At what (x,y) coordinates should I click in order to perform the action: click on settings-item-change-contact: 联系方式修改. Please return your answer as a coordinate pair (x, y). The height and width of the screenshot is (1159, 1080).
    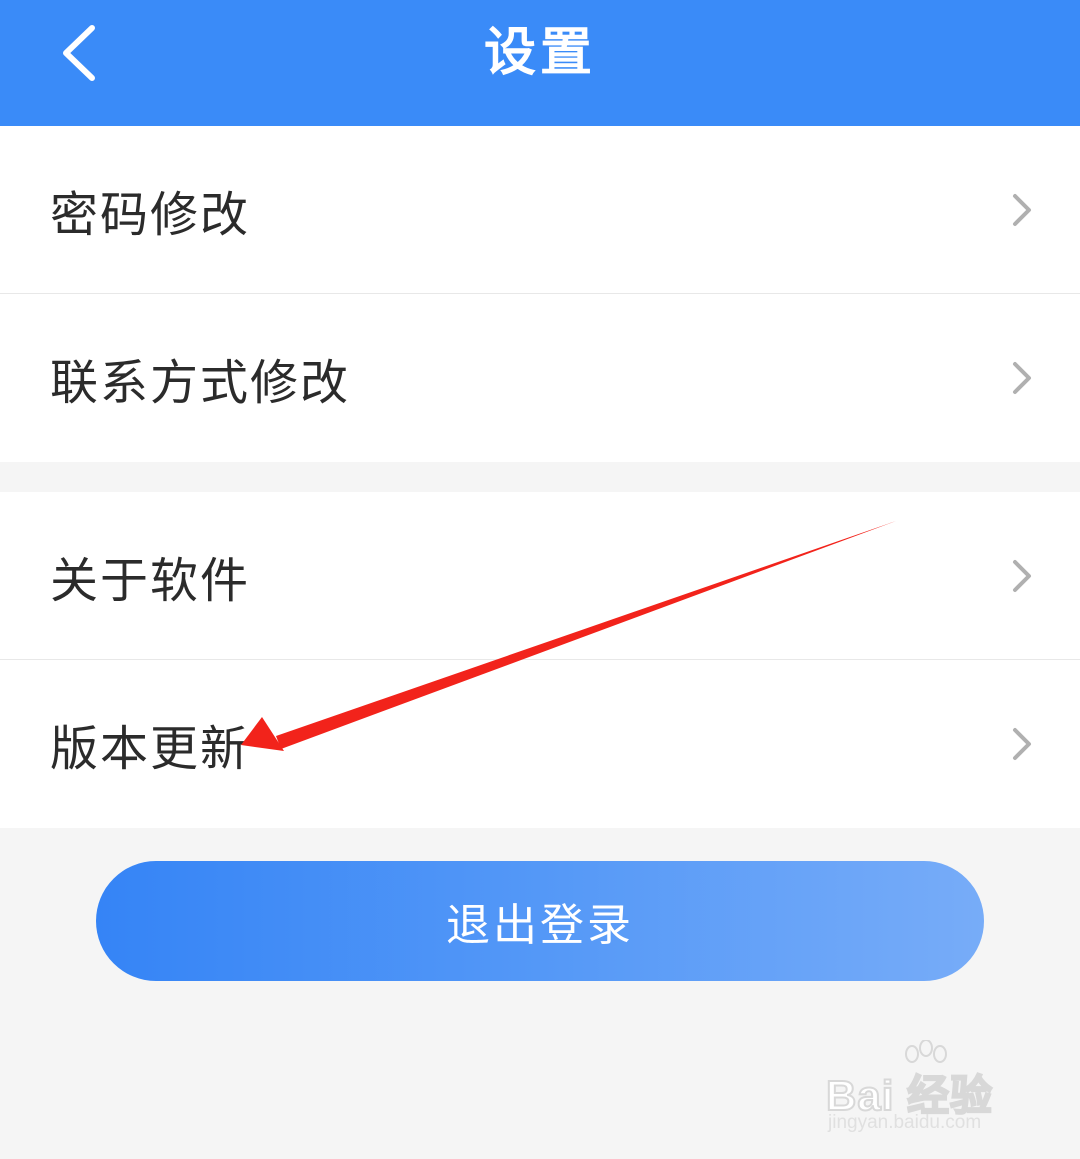
    Looking at the image, I should click on (540, 377).